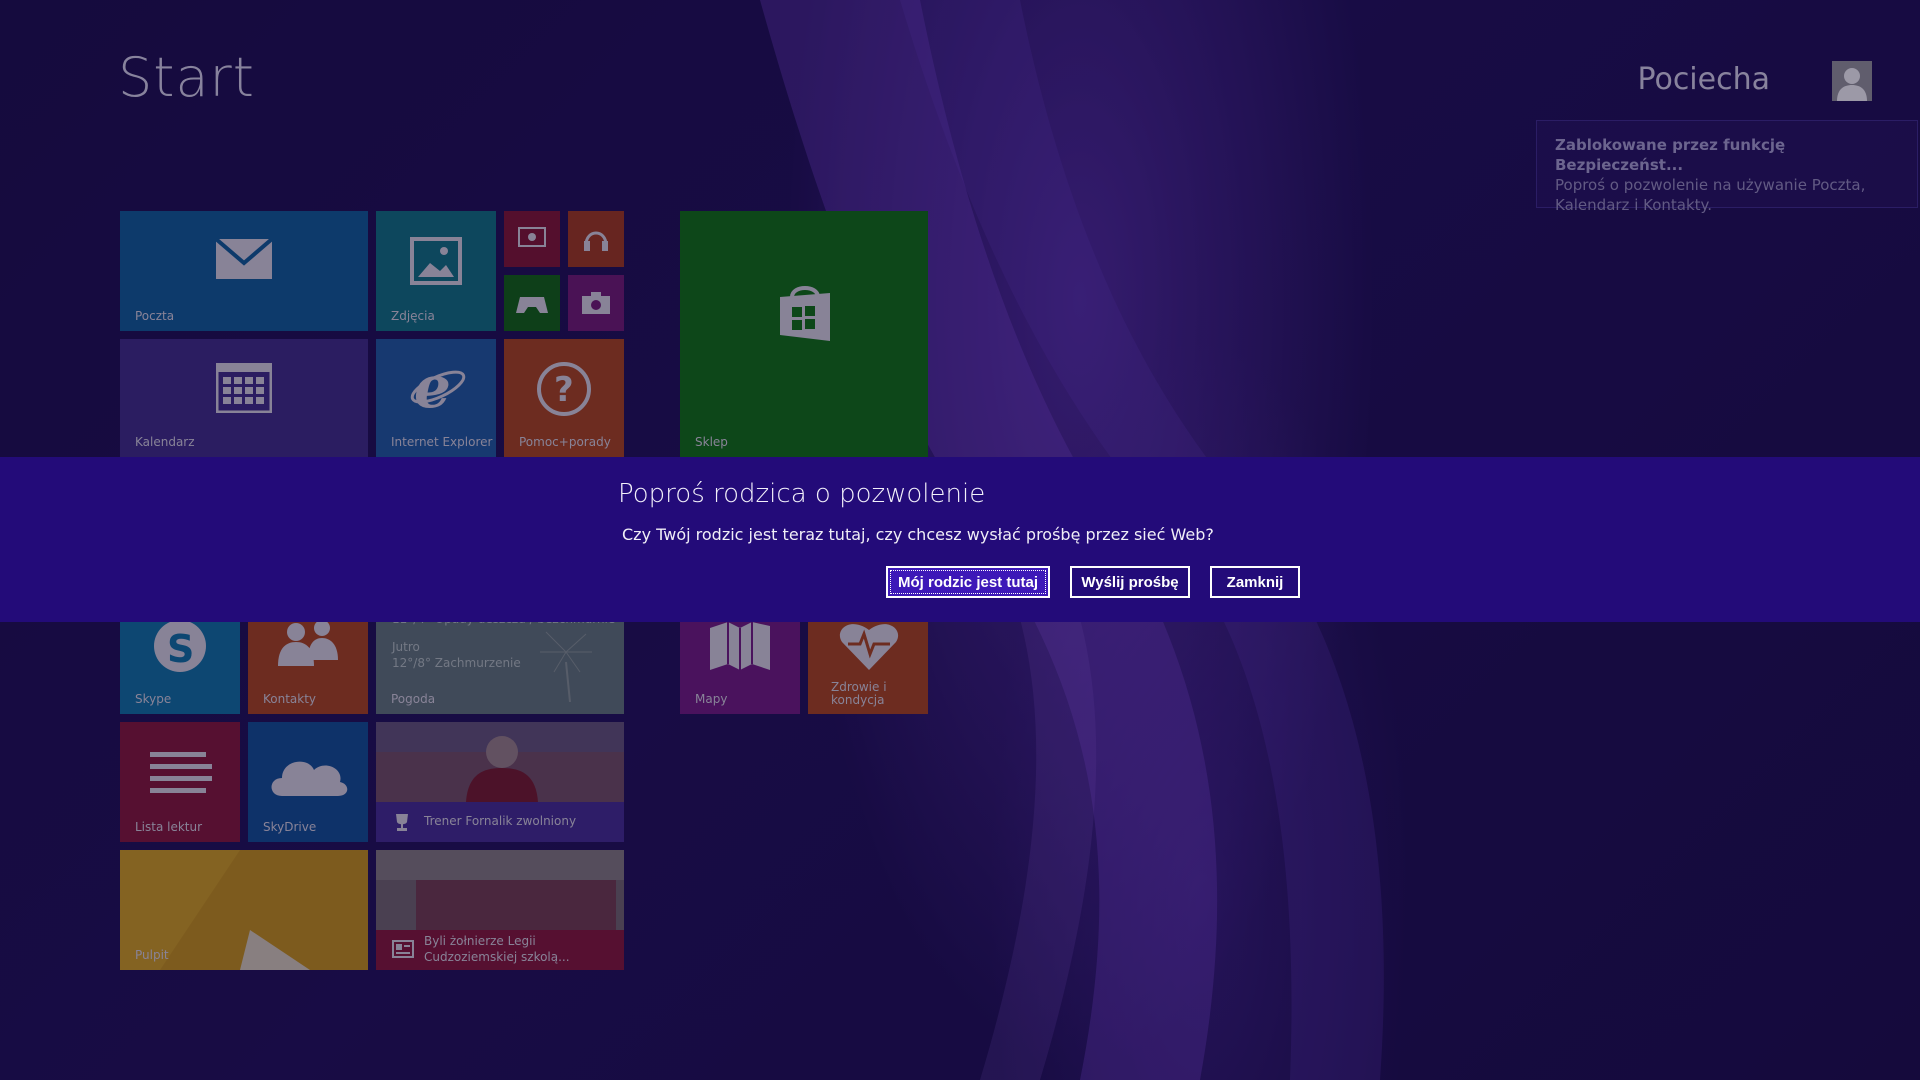  Describe the element at coordinates (1255, 582) in the screenshot. I see `close-button: Zamknij` at that location.